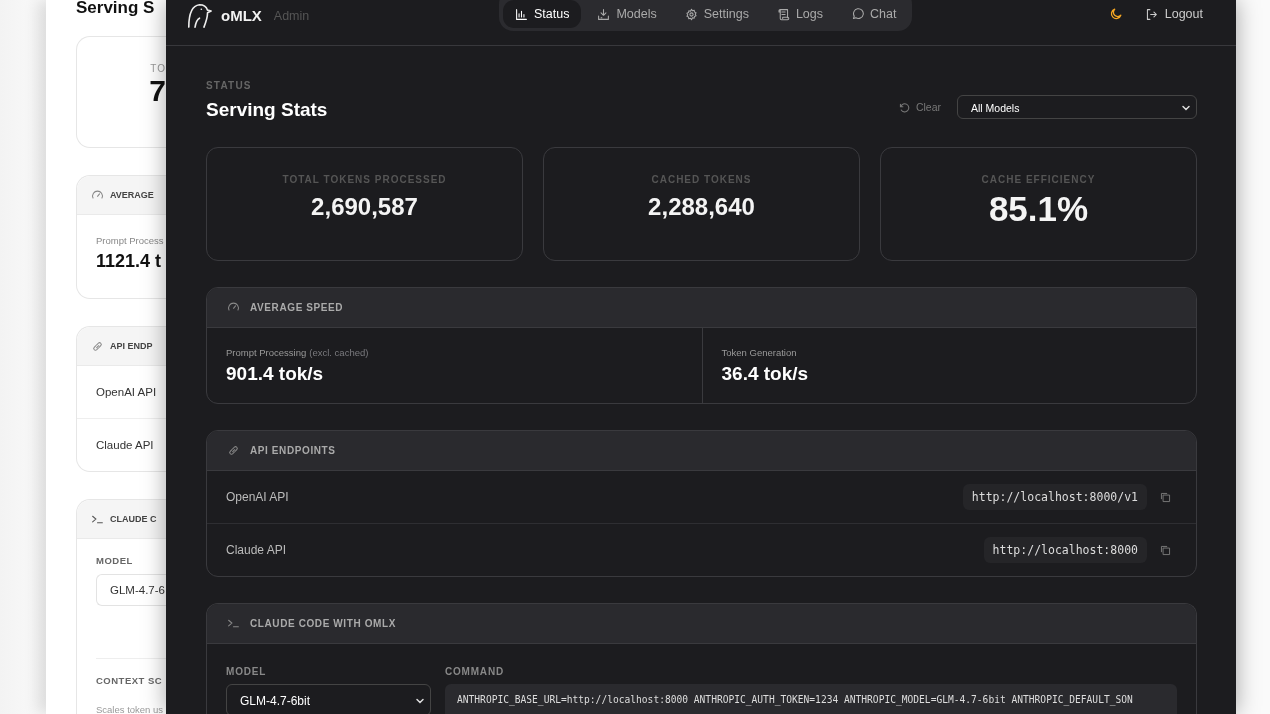  Describe the element at coordinates (1038, 209) in the screenshot. I see `stat-value: 85.1%` at that location.